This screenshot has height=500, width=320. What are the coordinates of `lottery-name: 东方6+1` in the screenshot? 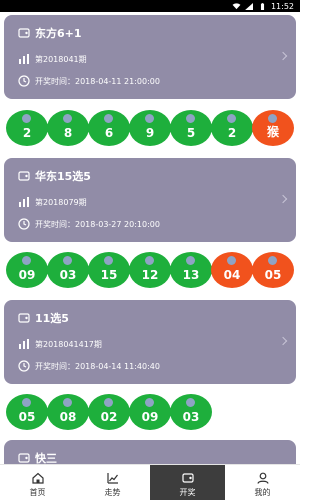 It's located at (58, 33).